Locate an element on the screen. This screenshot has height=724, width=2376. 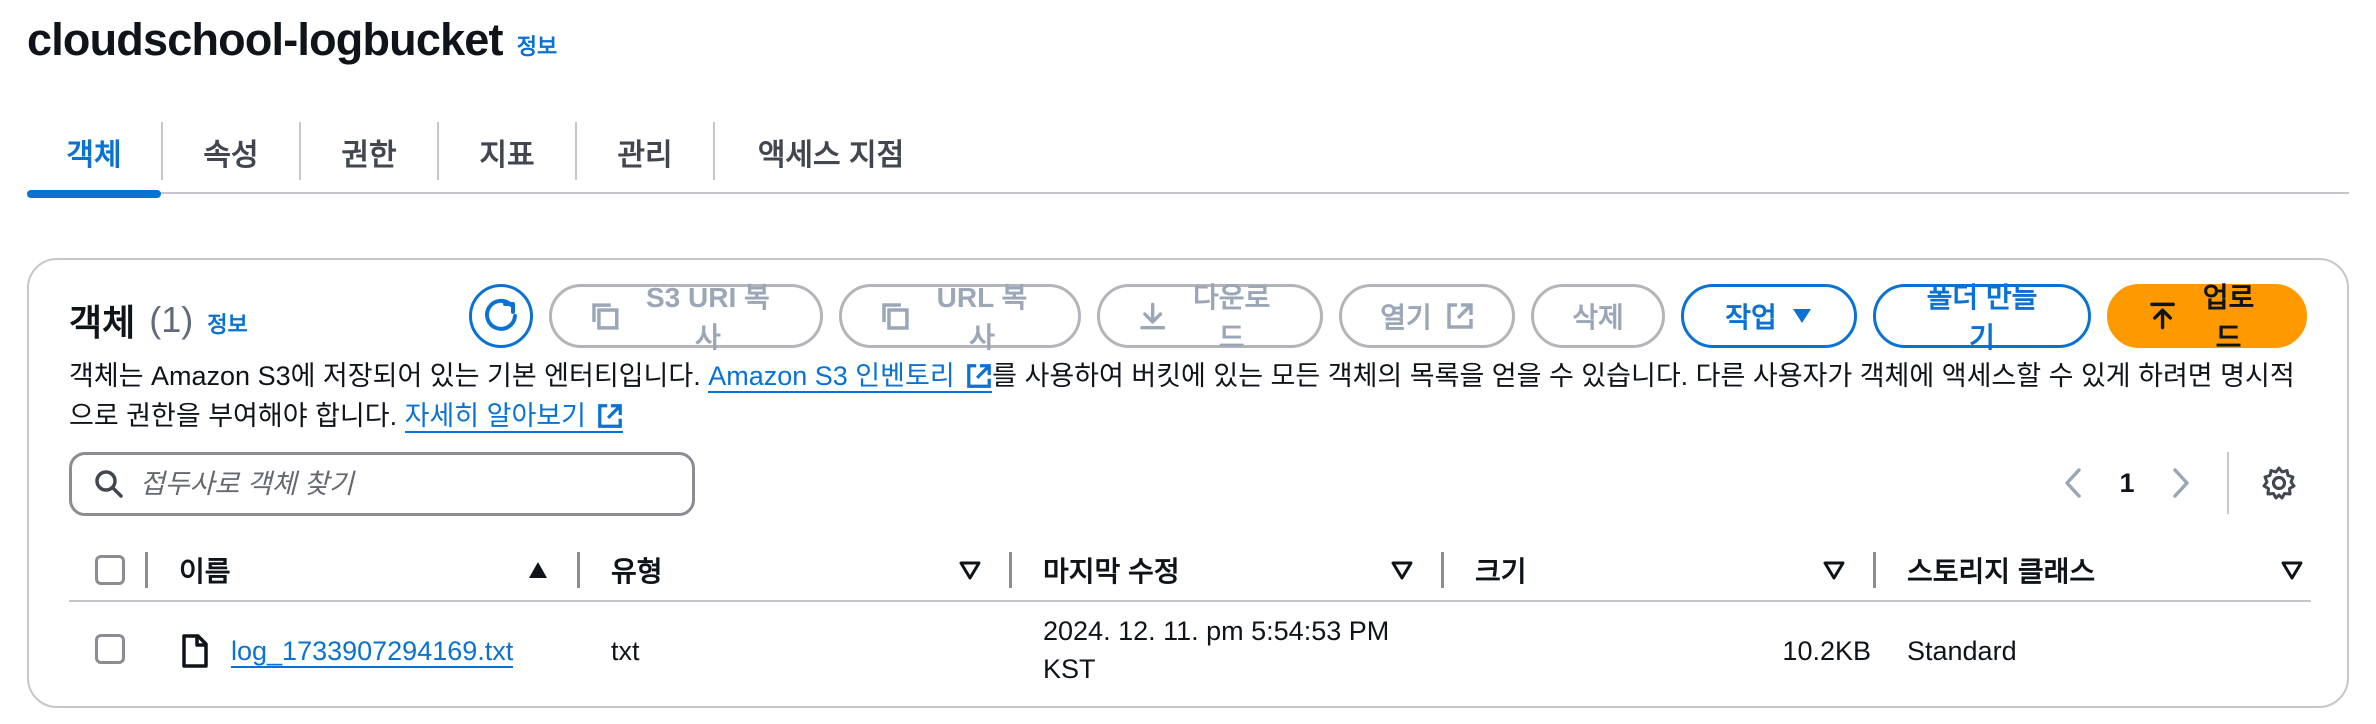
open-label: 열기 is located at coordinates (1406, 317).